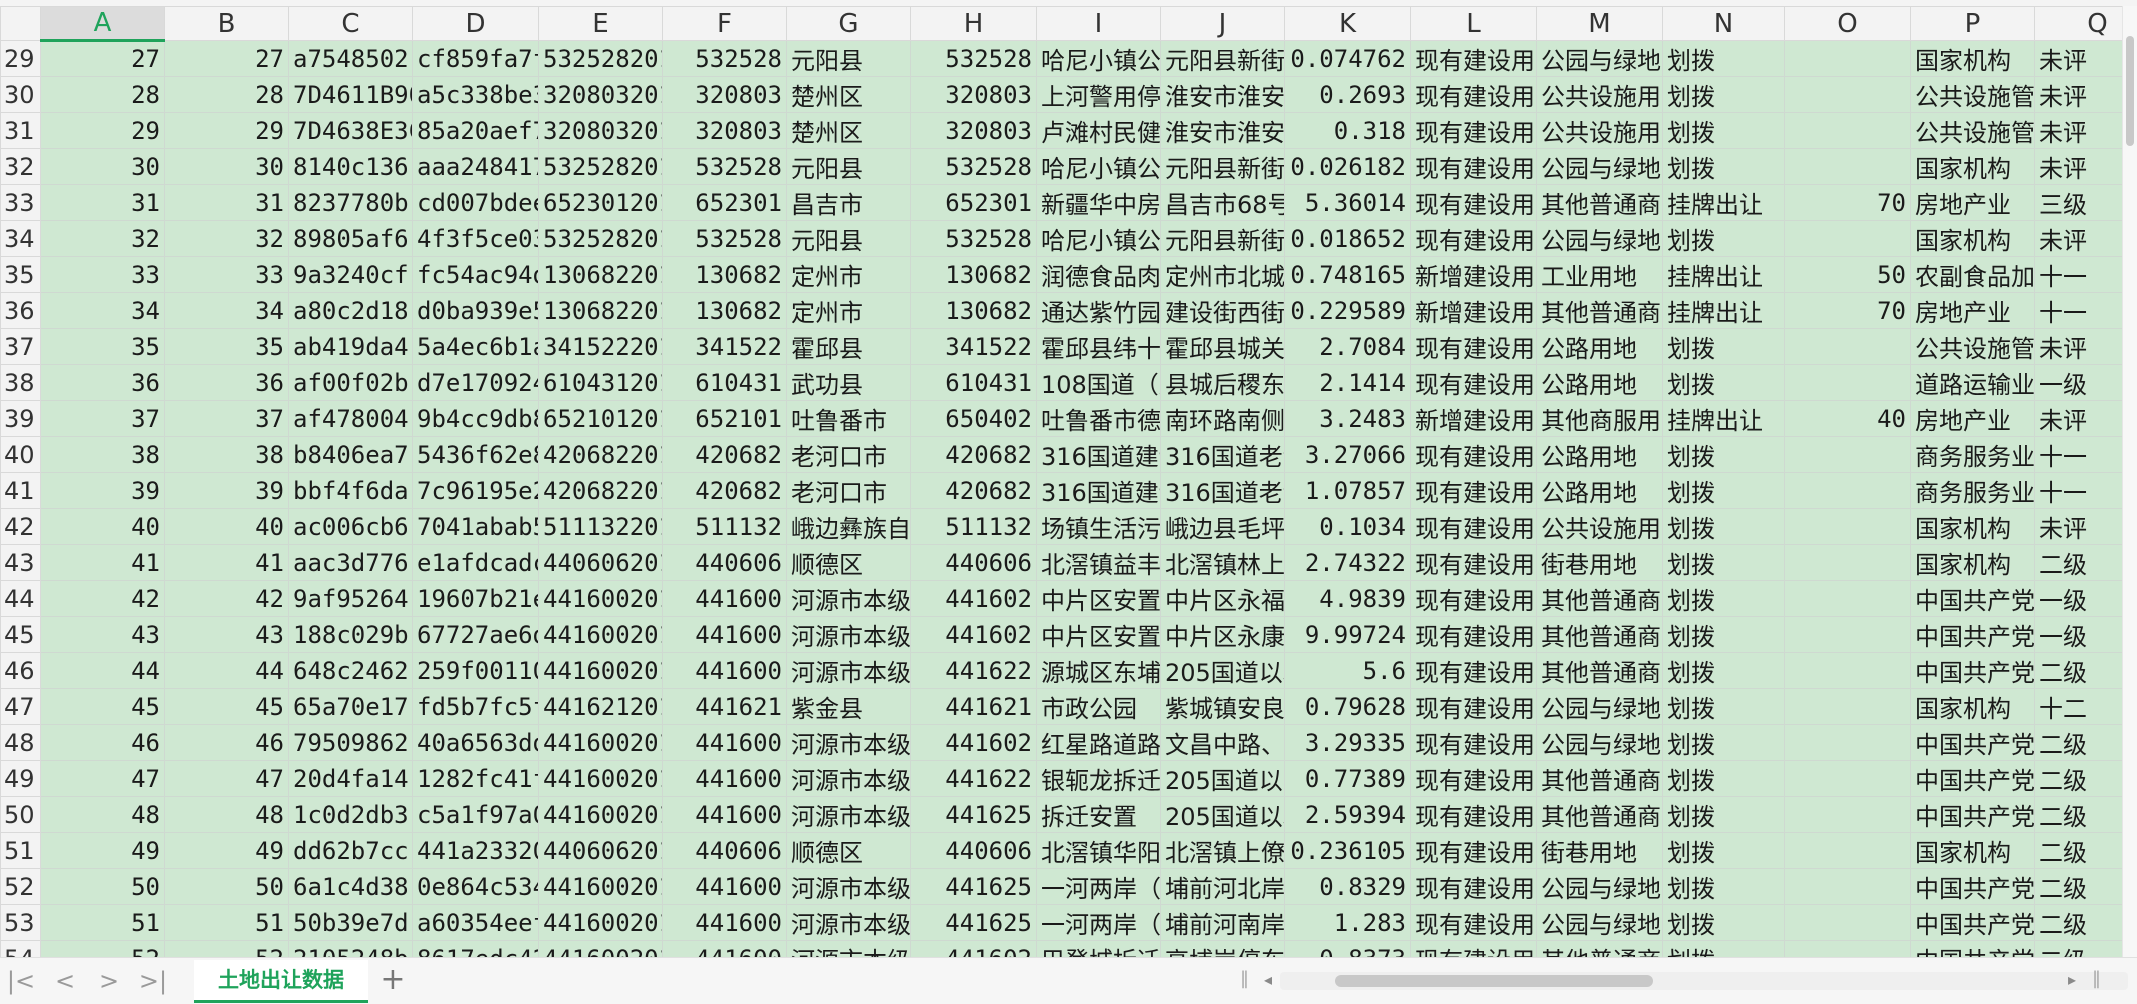 This screenshot has height=1004, width=2137. I want to click on cell-b: 42, so click(226, 598).